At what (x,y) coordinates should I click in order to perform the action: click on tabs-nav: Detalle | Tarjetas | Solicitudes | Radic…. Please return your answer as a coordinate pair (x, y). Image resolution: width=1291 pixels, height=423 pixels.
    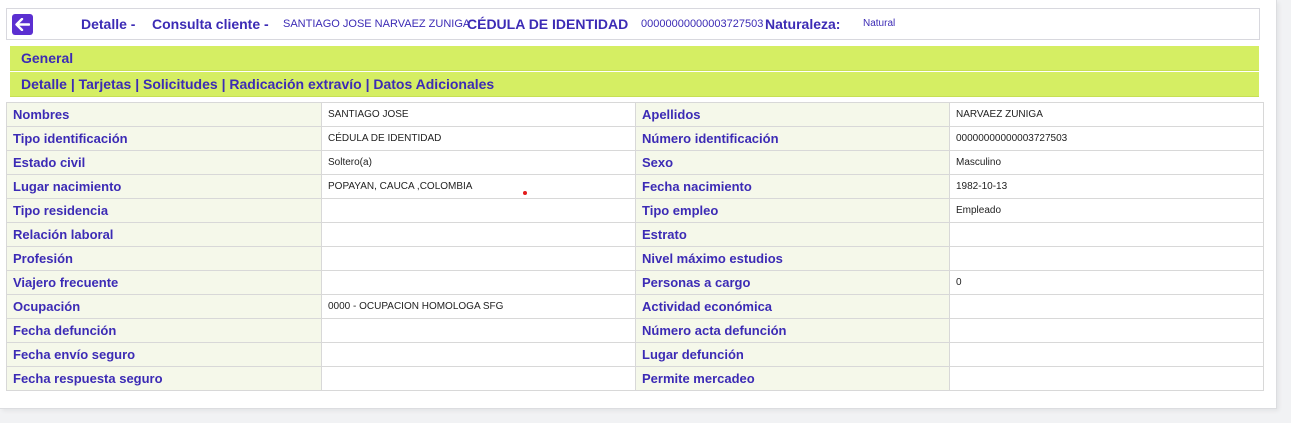
    Looking at the image, I should click on (257, 84).